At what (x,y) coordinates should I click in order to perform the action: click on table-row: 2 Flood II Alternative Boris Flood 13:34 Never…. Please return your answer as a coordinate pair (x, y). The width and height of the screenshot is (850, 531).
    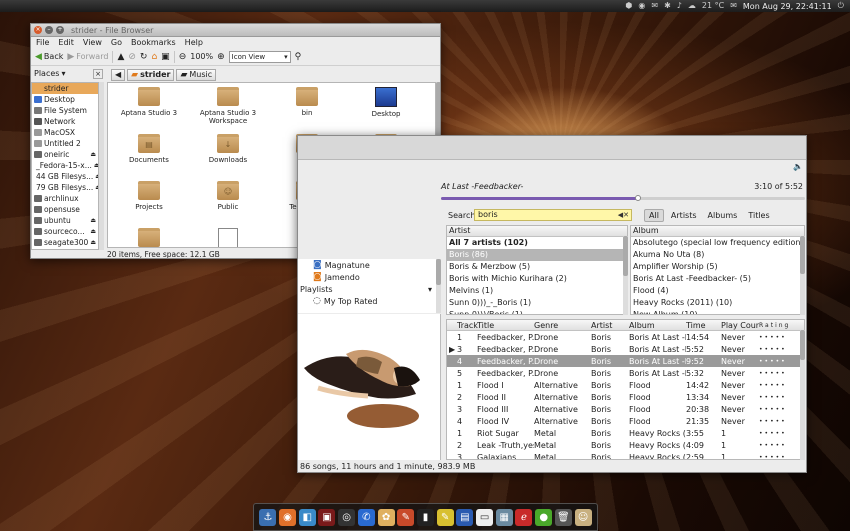
    Looking at the image, I should click on (625, 397).